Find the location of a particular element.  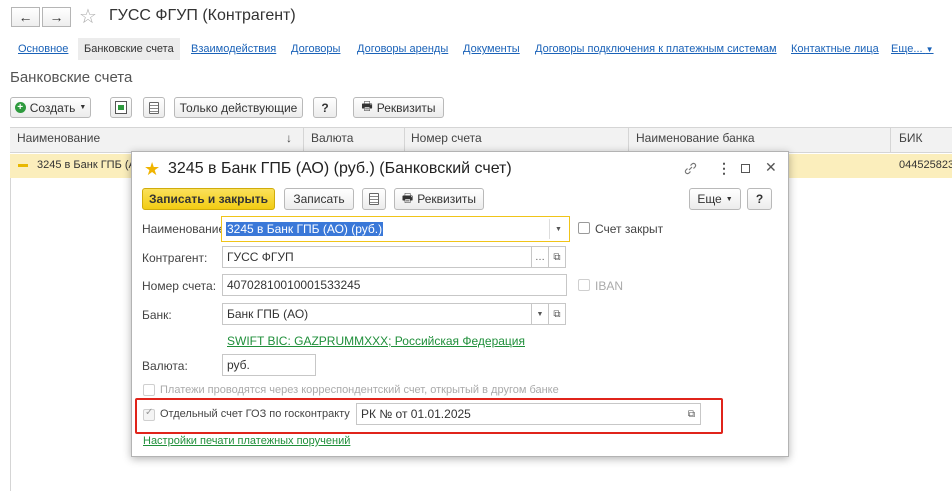

window-title: ГУСС ФГУП (Контрагент) is located at coordinates (202, 15).